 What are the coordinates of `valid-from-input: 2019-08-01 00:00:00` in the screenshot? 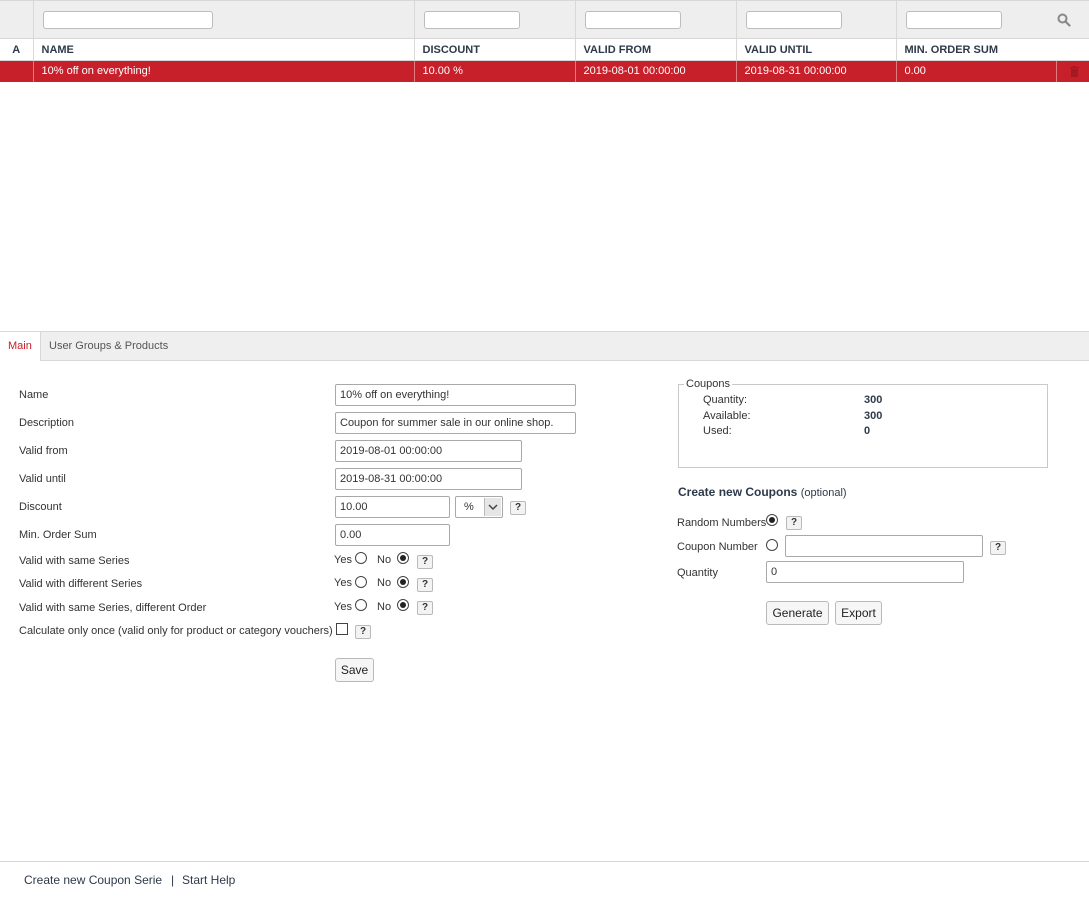 It's located at (428, 451).